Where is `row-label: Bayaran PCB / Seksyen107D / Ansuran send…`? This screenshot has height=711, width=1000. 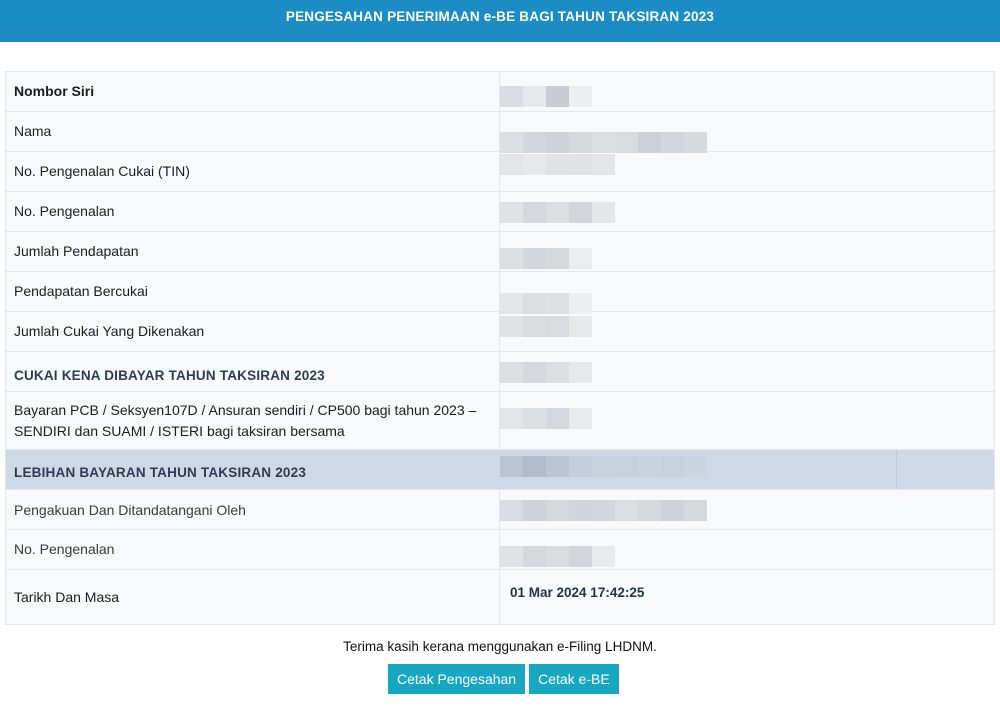 row-label: Bayaran PCB / Seksyen107D / Ansuran send… is located at coordinates (253, 420).